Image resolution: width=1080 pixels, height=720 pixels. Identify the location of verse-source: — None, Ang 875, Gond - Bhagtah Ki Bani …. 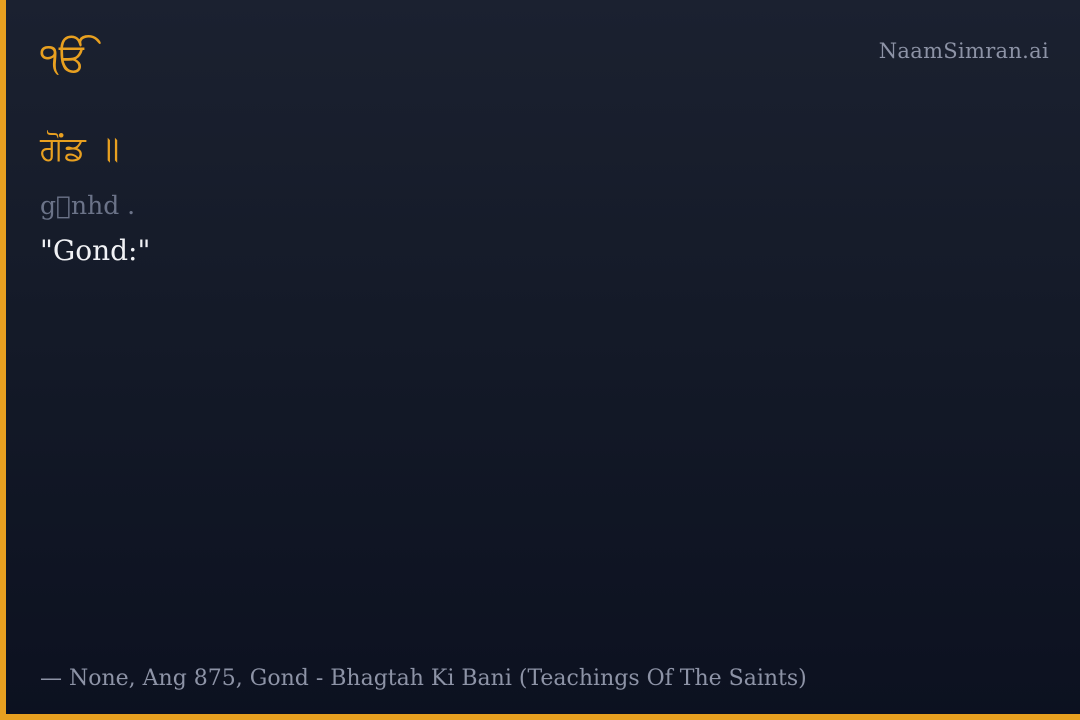
(423, 678).